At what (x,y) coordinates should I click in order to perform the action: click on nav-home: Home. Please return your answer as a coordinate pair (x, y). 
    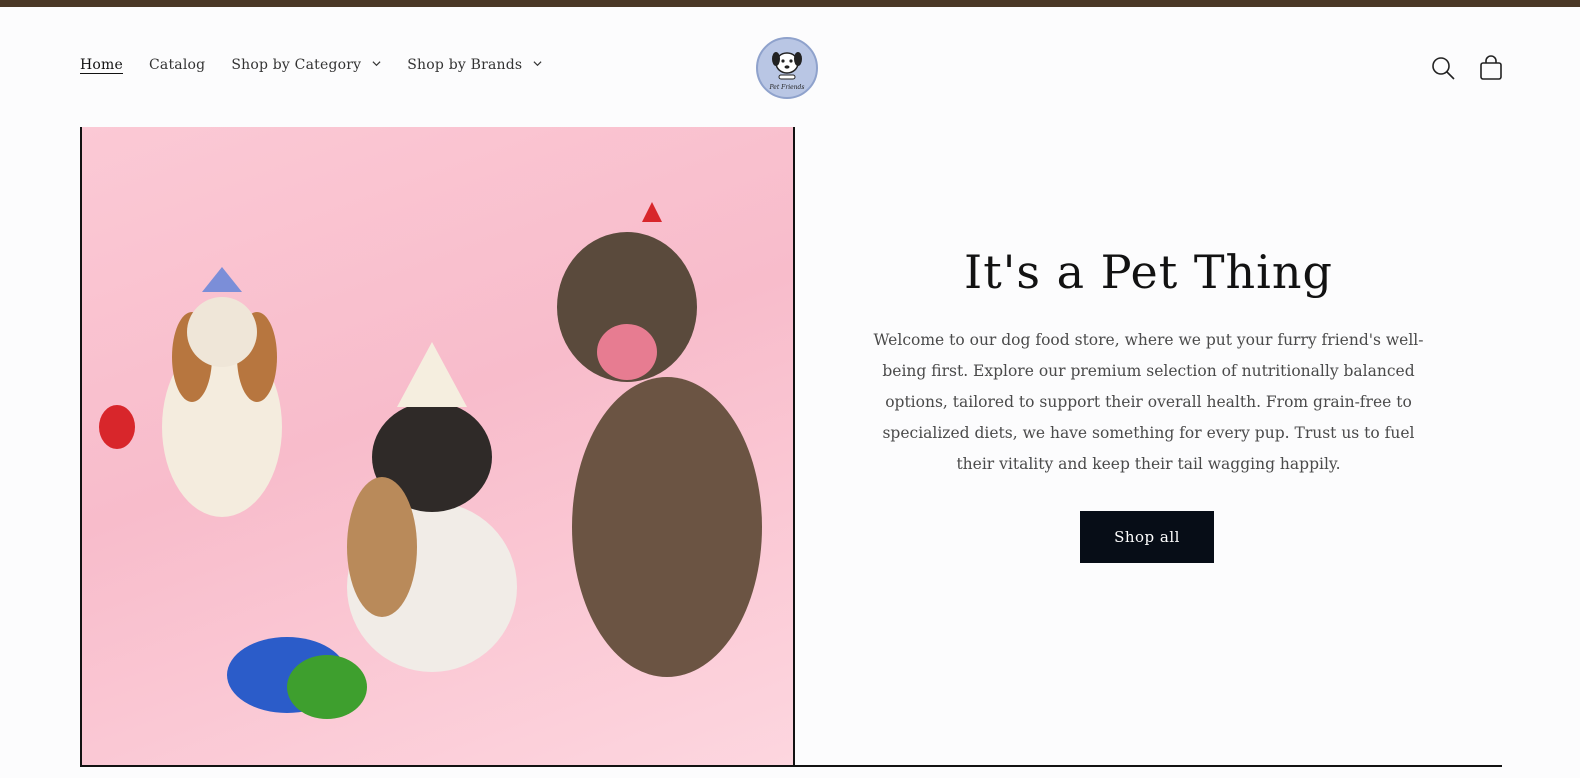
    Looking at the image, I should click on (101, 65).